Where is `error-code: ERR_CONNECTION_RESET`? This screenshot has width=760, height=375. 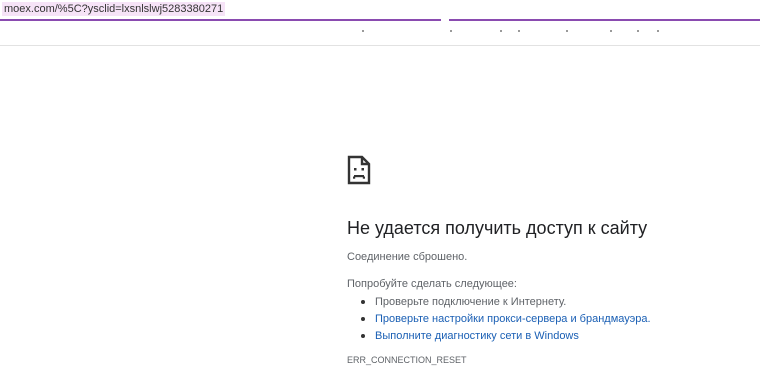 error-code: ERR_CONNECTION_RESET is located at coordinates (407, 360).